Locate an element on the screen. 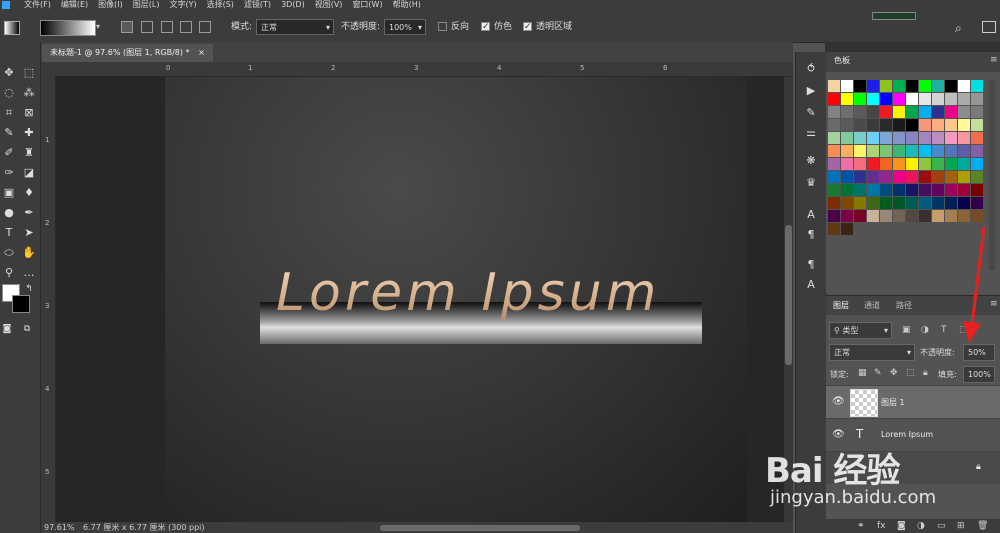 This screenshot has height=533, width=1000. link-layers-icon: ⚭ is located at coordinates (861, 526).